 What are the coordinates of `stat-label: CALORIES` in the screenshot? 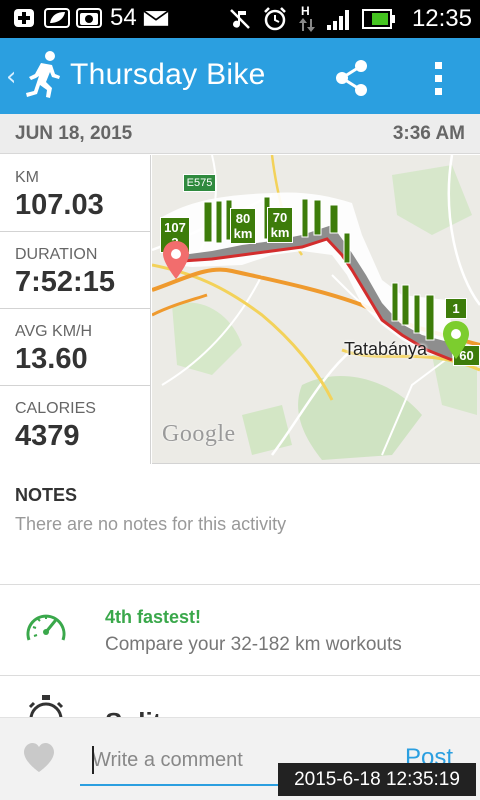 It's located at (55, 408).